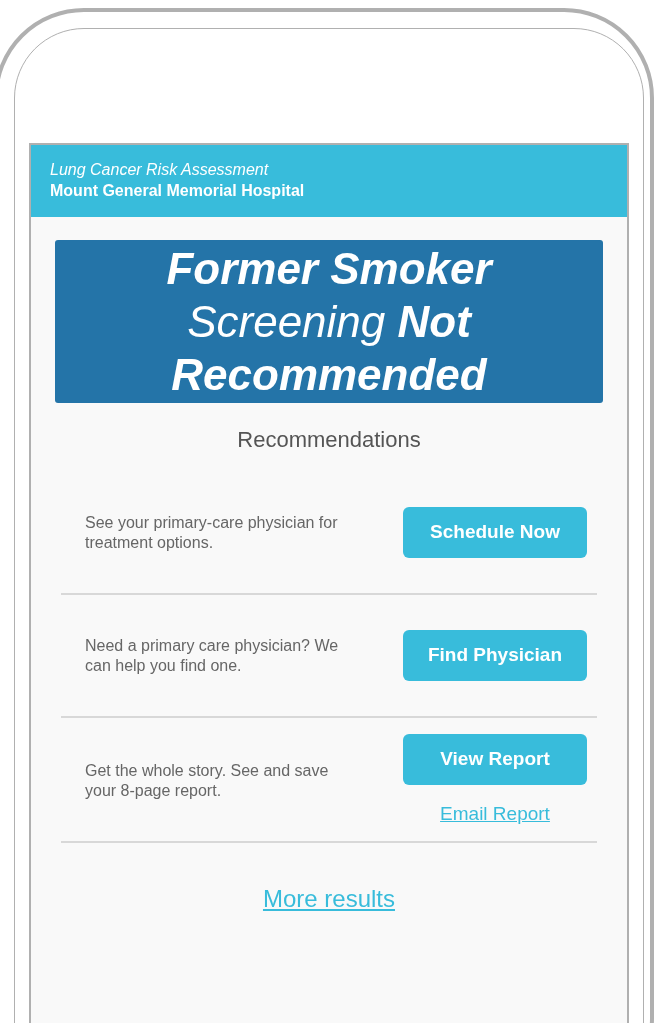  What do you see at coordinates (328, 898) in the screenshot?
I see `more-results-link: More results` at bounding box center [328, 898].